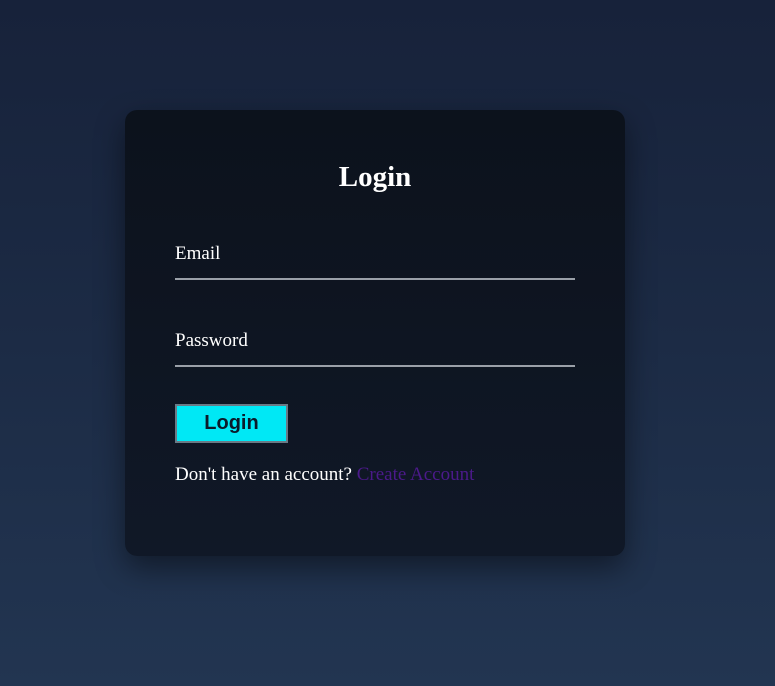 The height and width of the screenshot is (686, 775). I want to click on login-button: Login, so click(231, 423).